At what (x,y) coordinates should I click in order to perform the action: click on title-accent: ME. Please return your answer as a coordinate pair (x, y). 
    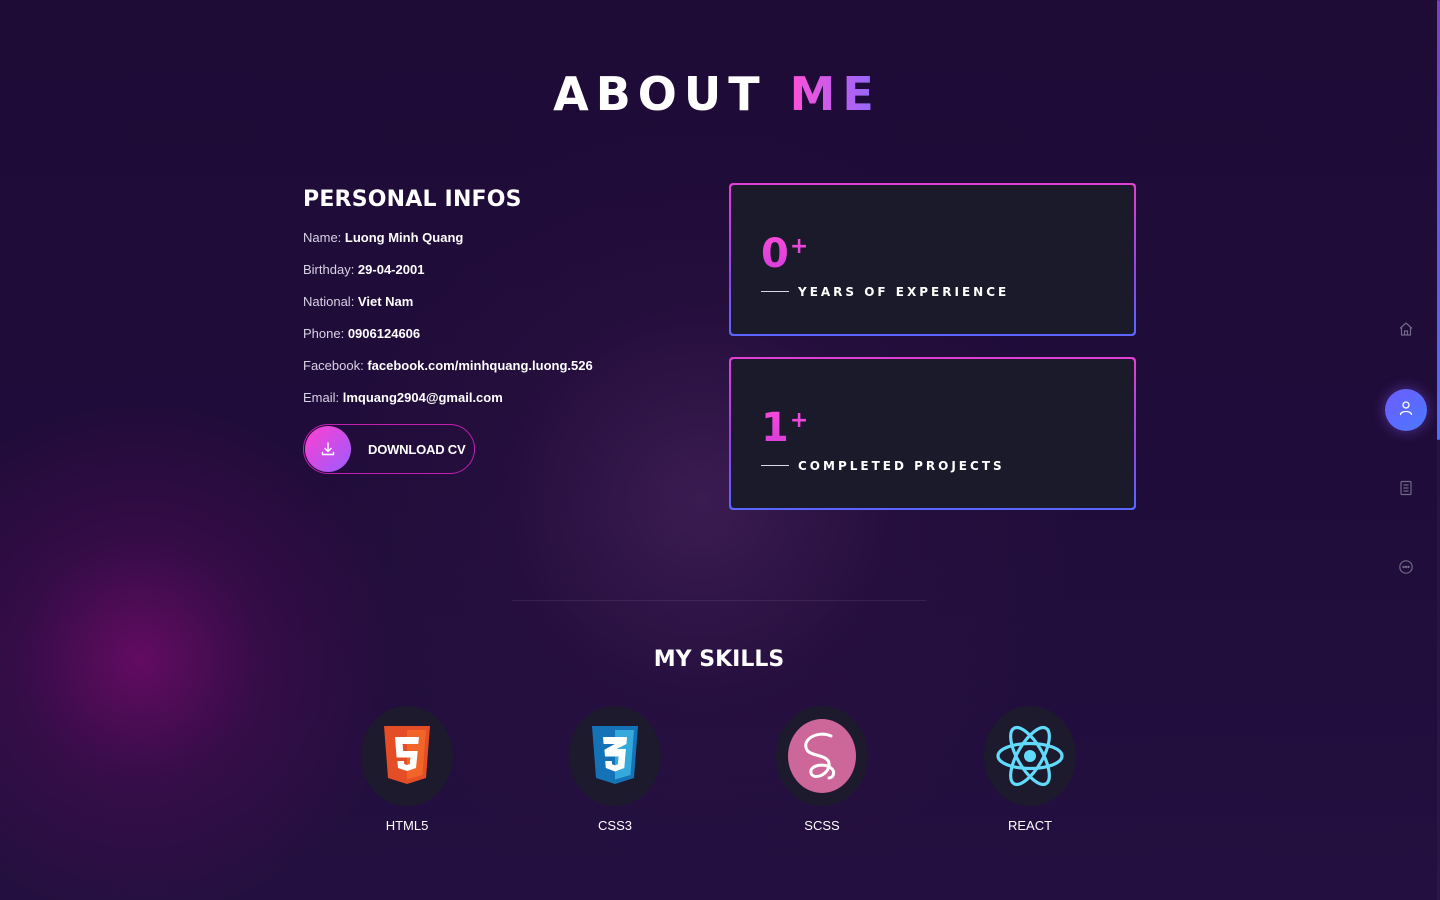
    Looking at the image, I should click on (835, 94).